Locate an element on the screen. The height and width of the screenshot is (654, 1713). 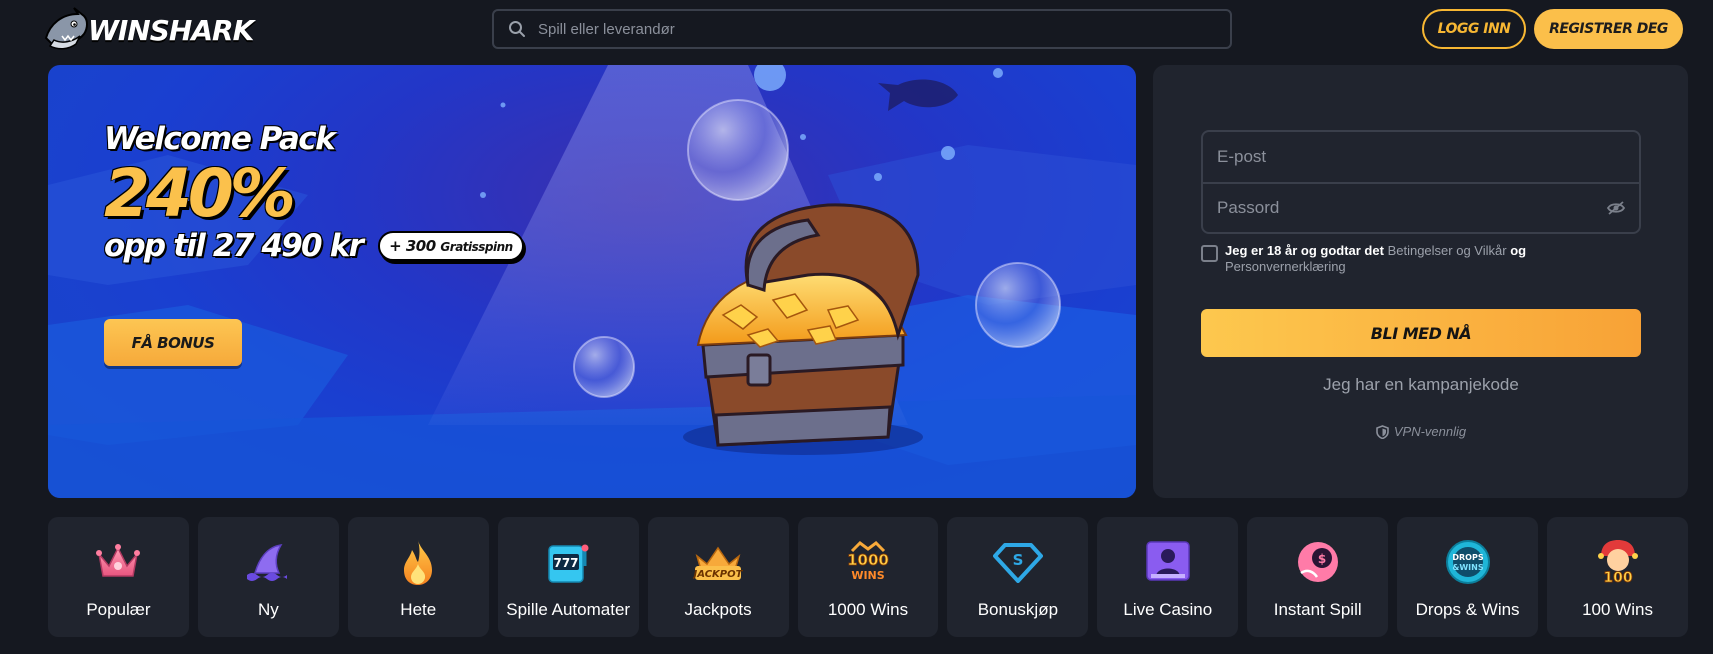
email-field is located at coordinates (1421, 157).